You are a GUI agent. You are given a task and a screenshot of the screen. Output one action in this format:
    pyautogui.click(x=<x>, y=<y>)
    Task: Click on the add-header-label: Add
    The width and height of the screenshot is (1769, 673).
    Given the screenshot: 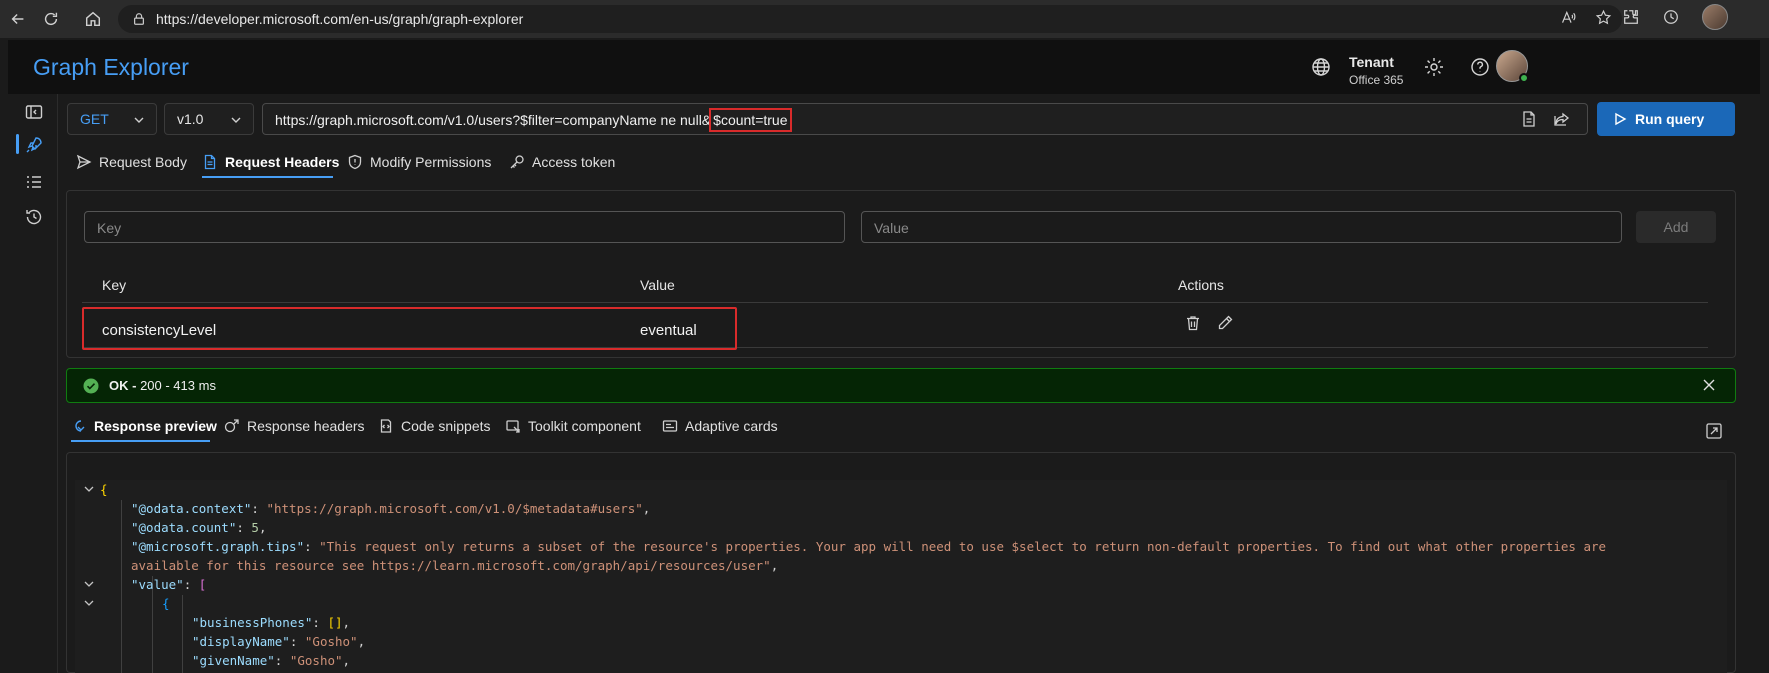 What is the action you would take?
    pyautogui.click(x=1676, y=227)
    